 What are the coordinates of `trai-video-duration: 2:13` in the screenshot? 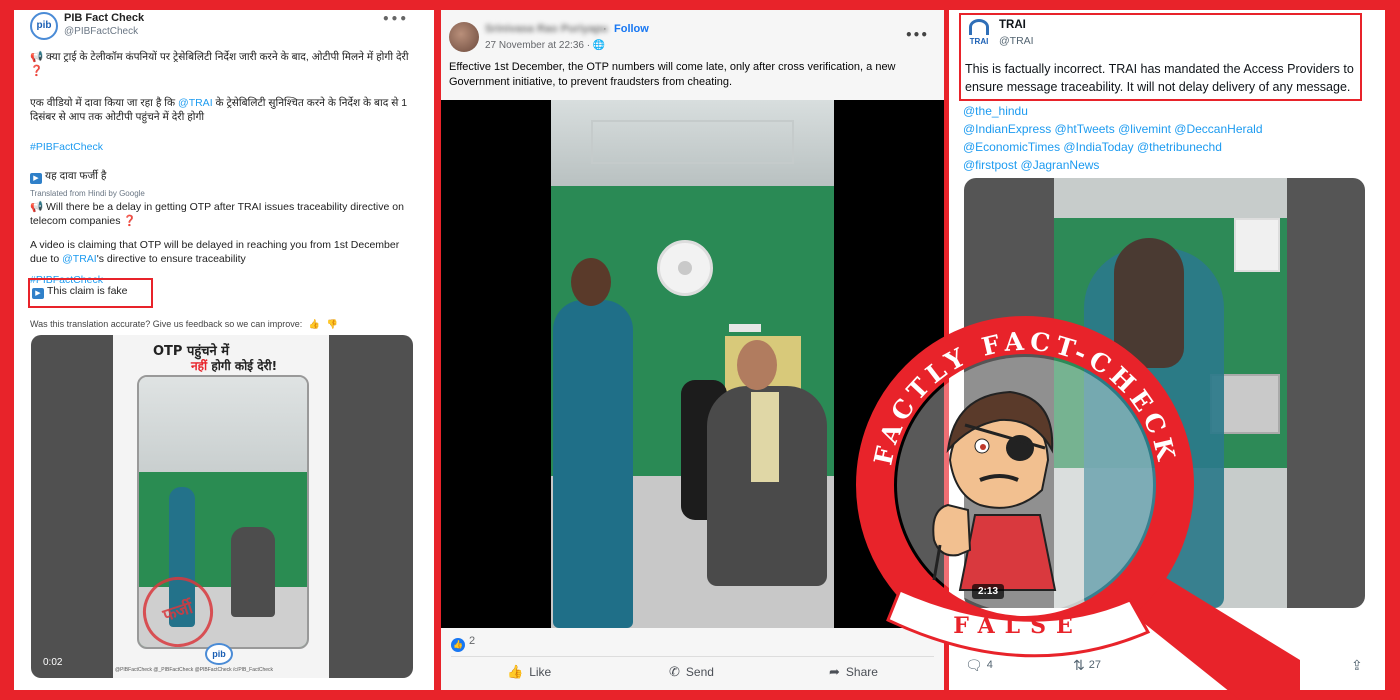 It's located at (988, 591).